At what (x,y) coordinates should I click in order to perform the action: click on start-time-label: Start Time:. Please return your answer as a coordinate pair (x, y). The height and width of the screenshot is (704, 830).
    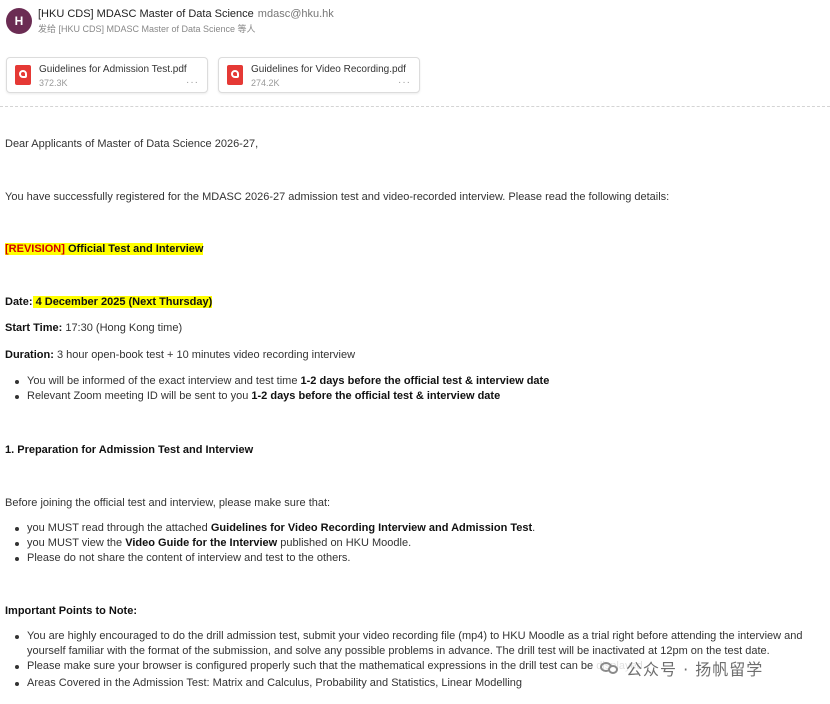
    Looking at the image, I should click on (34, 328).